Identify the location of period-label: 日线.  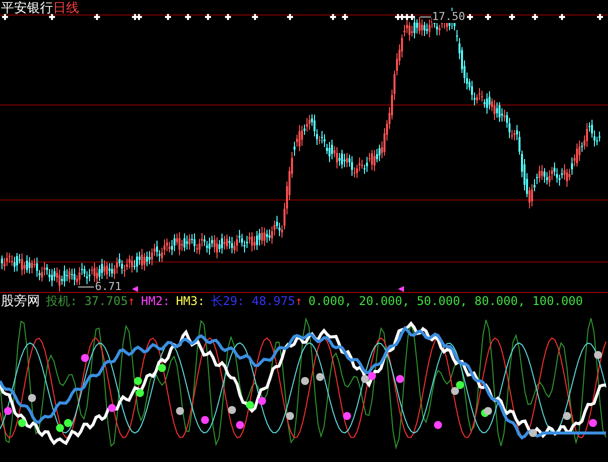
(66, 8).